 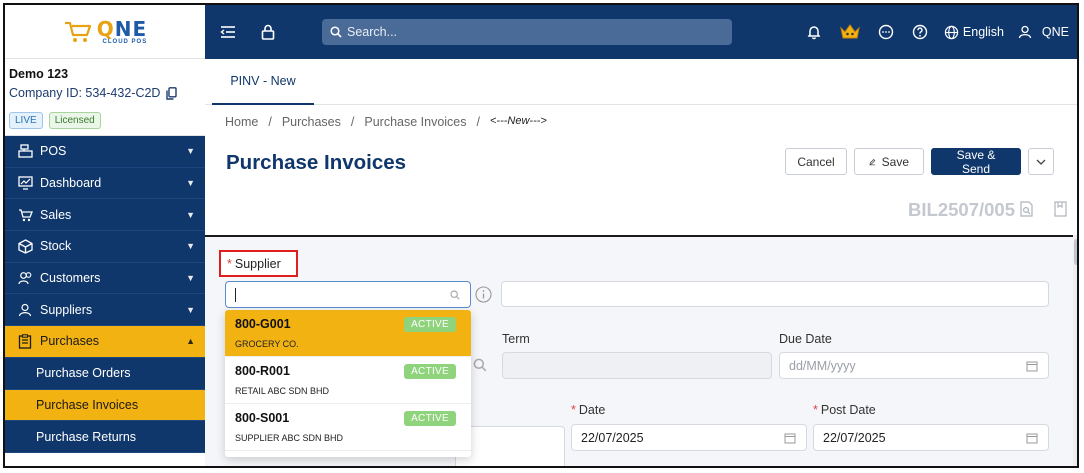 I want to click on sidebar-item-sales: Sales ▼, so click(x=105, y=215).